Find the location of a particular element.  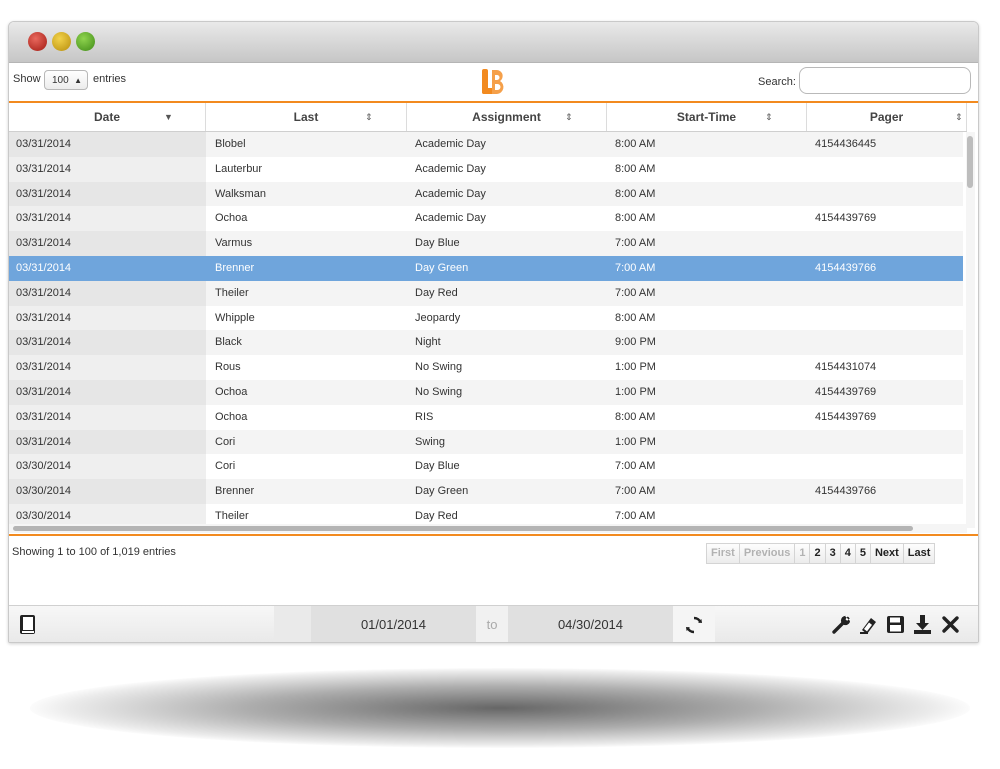

refresh-icon is located at coordinates (694, 624).